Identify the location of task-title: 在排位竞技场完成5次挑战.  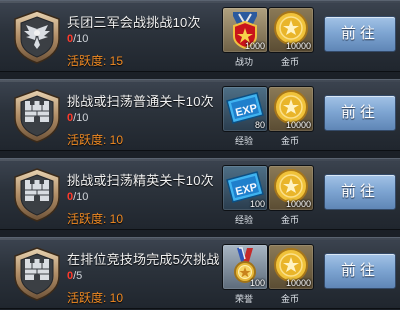
(143, 259).